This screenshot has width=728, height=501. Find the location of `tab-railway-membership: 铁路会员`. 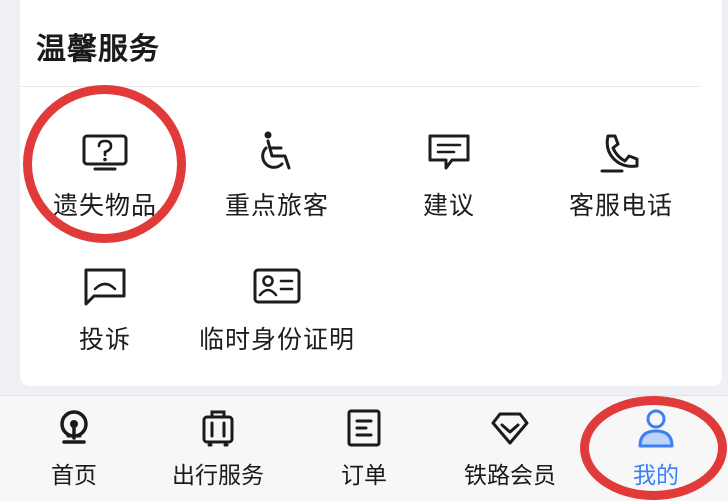

tab-railway-membership: 铁路会员 is located at coordinates (510, 449).